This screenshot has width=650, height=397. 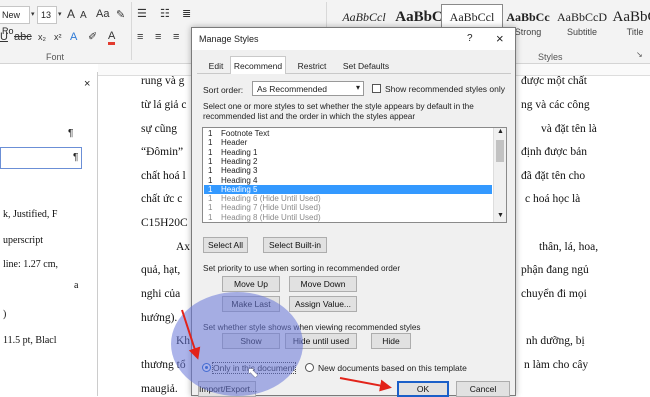 I want to click on arrow-to-ok-button, so click(x=365, y=384).